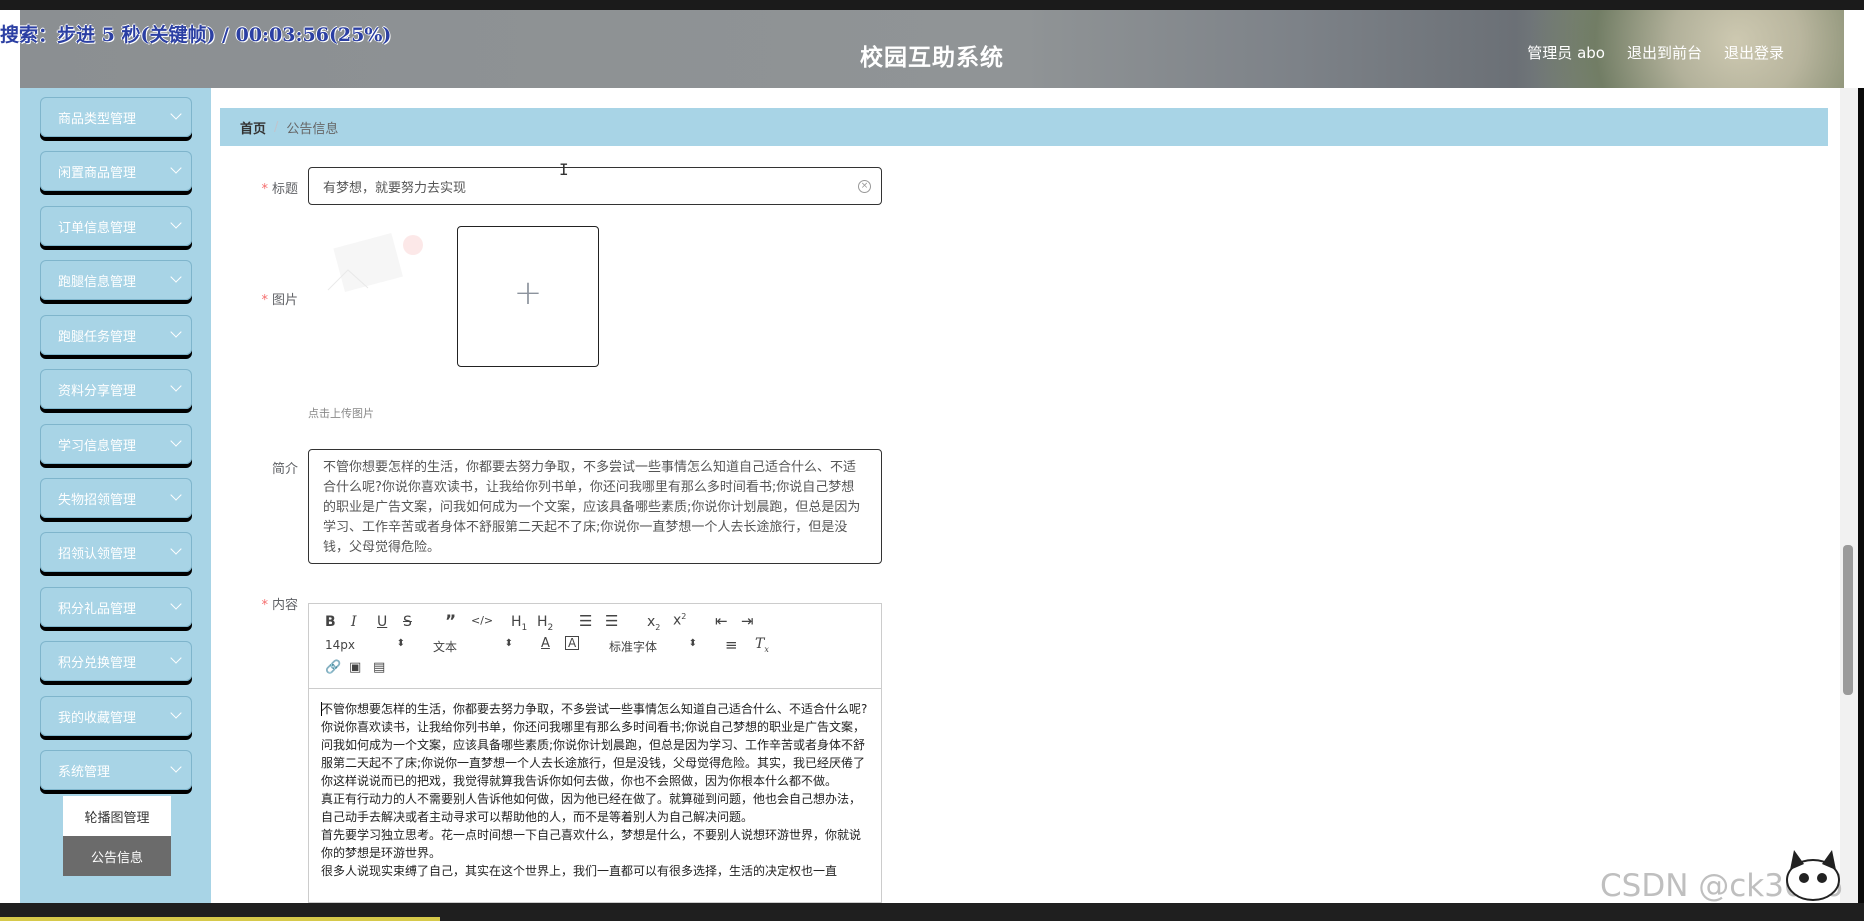 The width and height of the screenshot is (1864, 921). Describe the element at coordinates (284, 300) in the screenshot. I see `image-label-text: 图片` at that location.